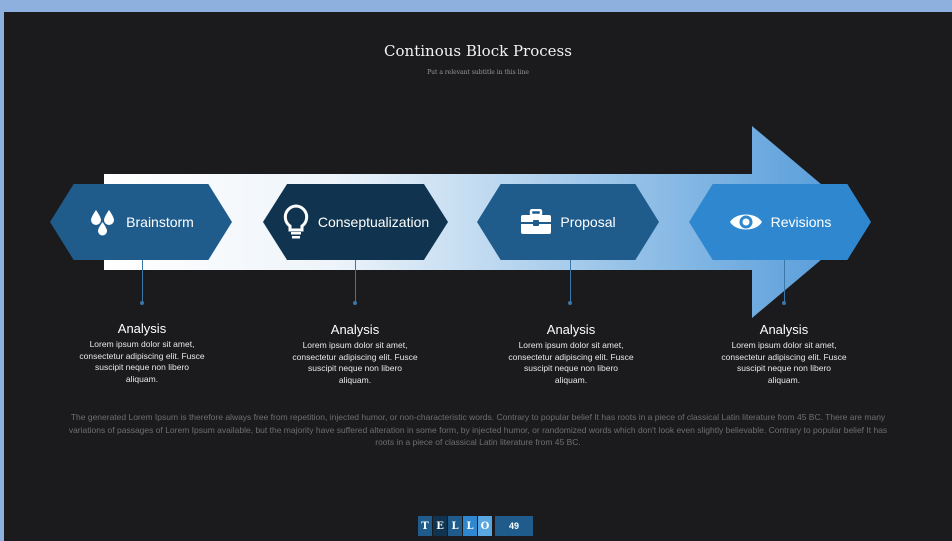 Image resolution: width=952 pixels, height=541 pixels. What do you see at coordinates (801, 222) in the screenshot?
I see `step-label: Revisions` at bounding box center [801, 222].